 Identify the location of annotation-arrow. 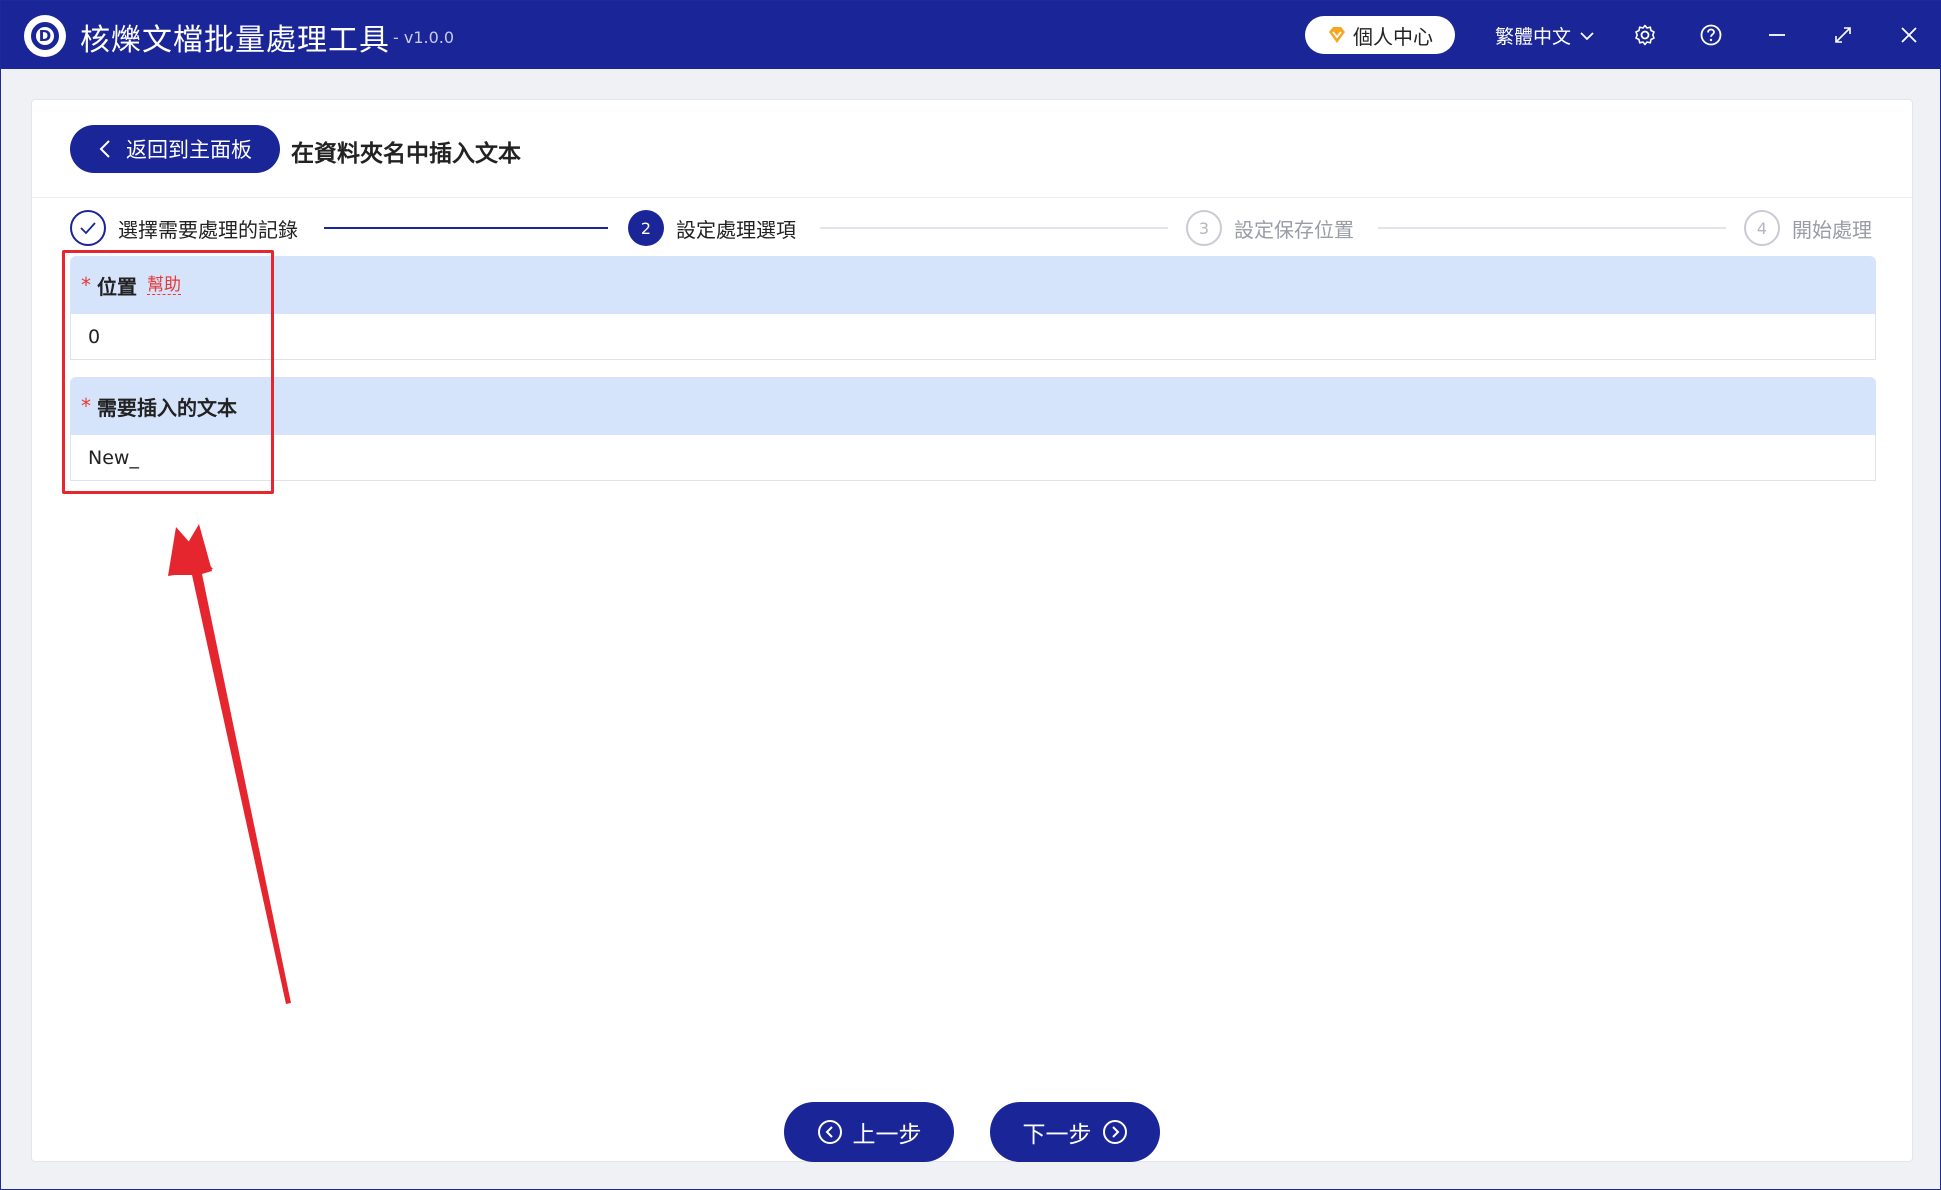
(229, 764).